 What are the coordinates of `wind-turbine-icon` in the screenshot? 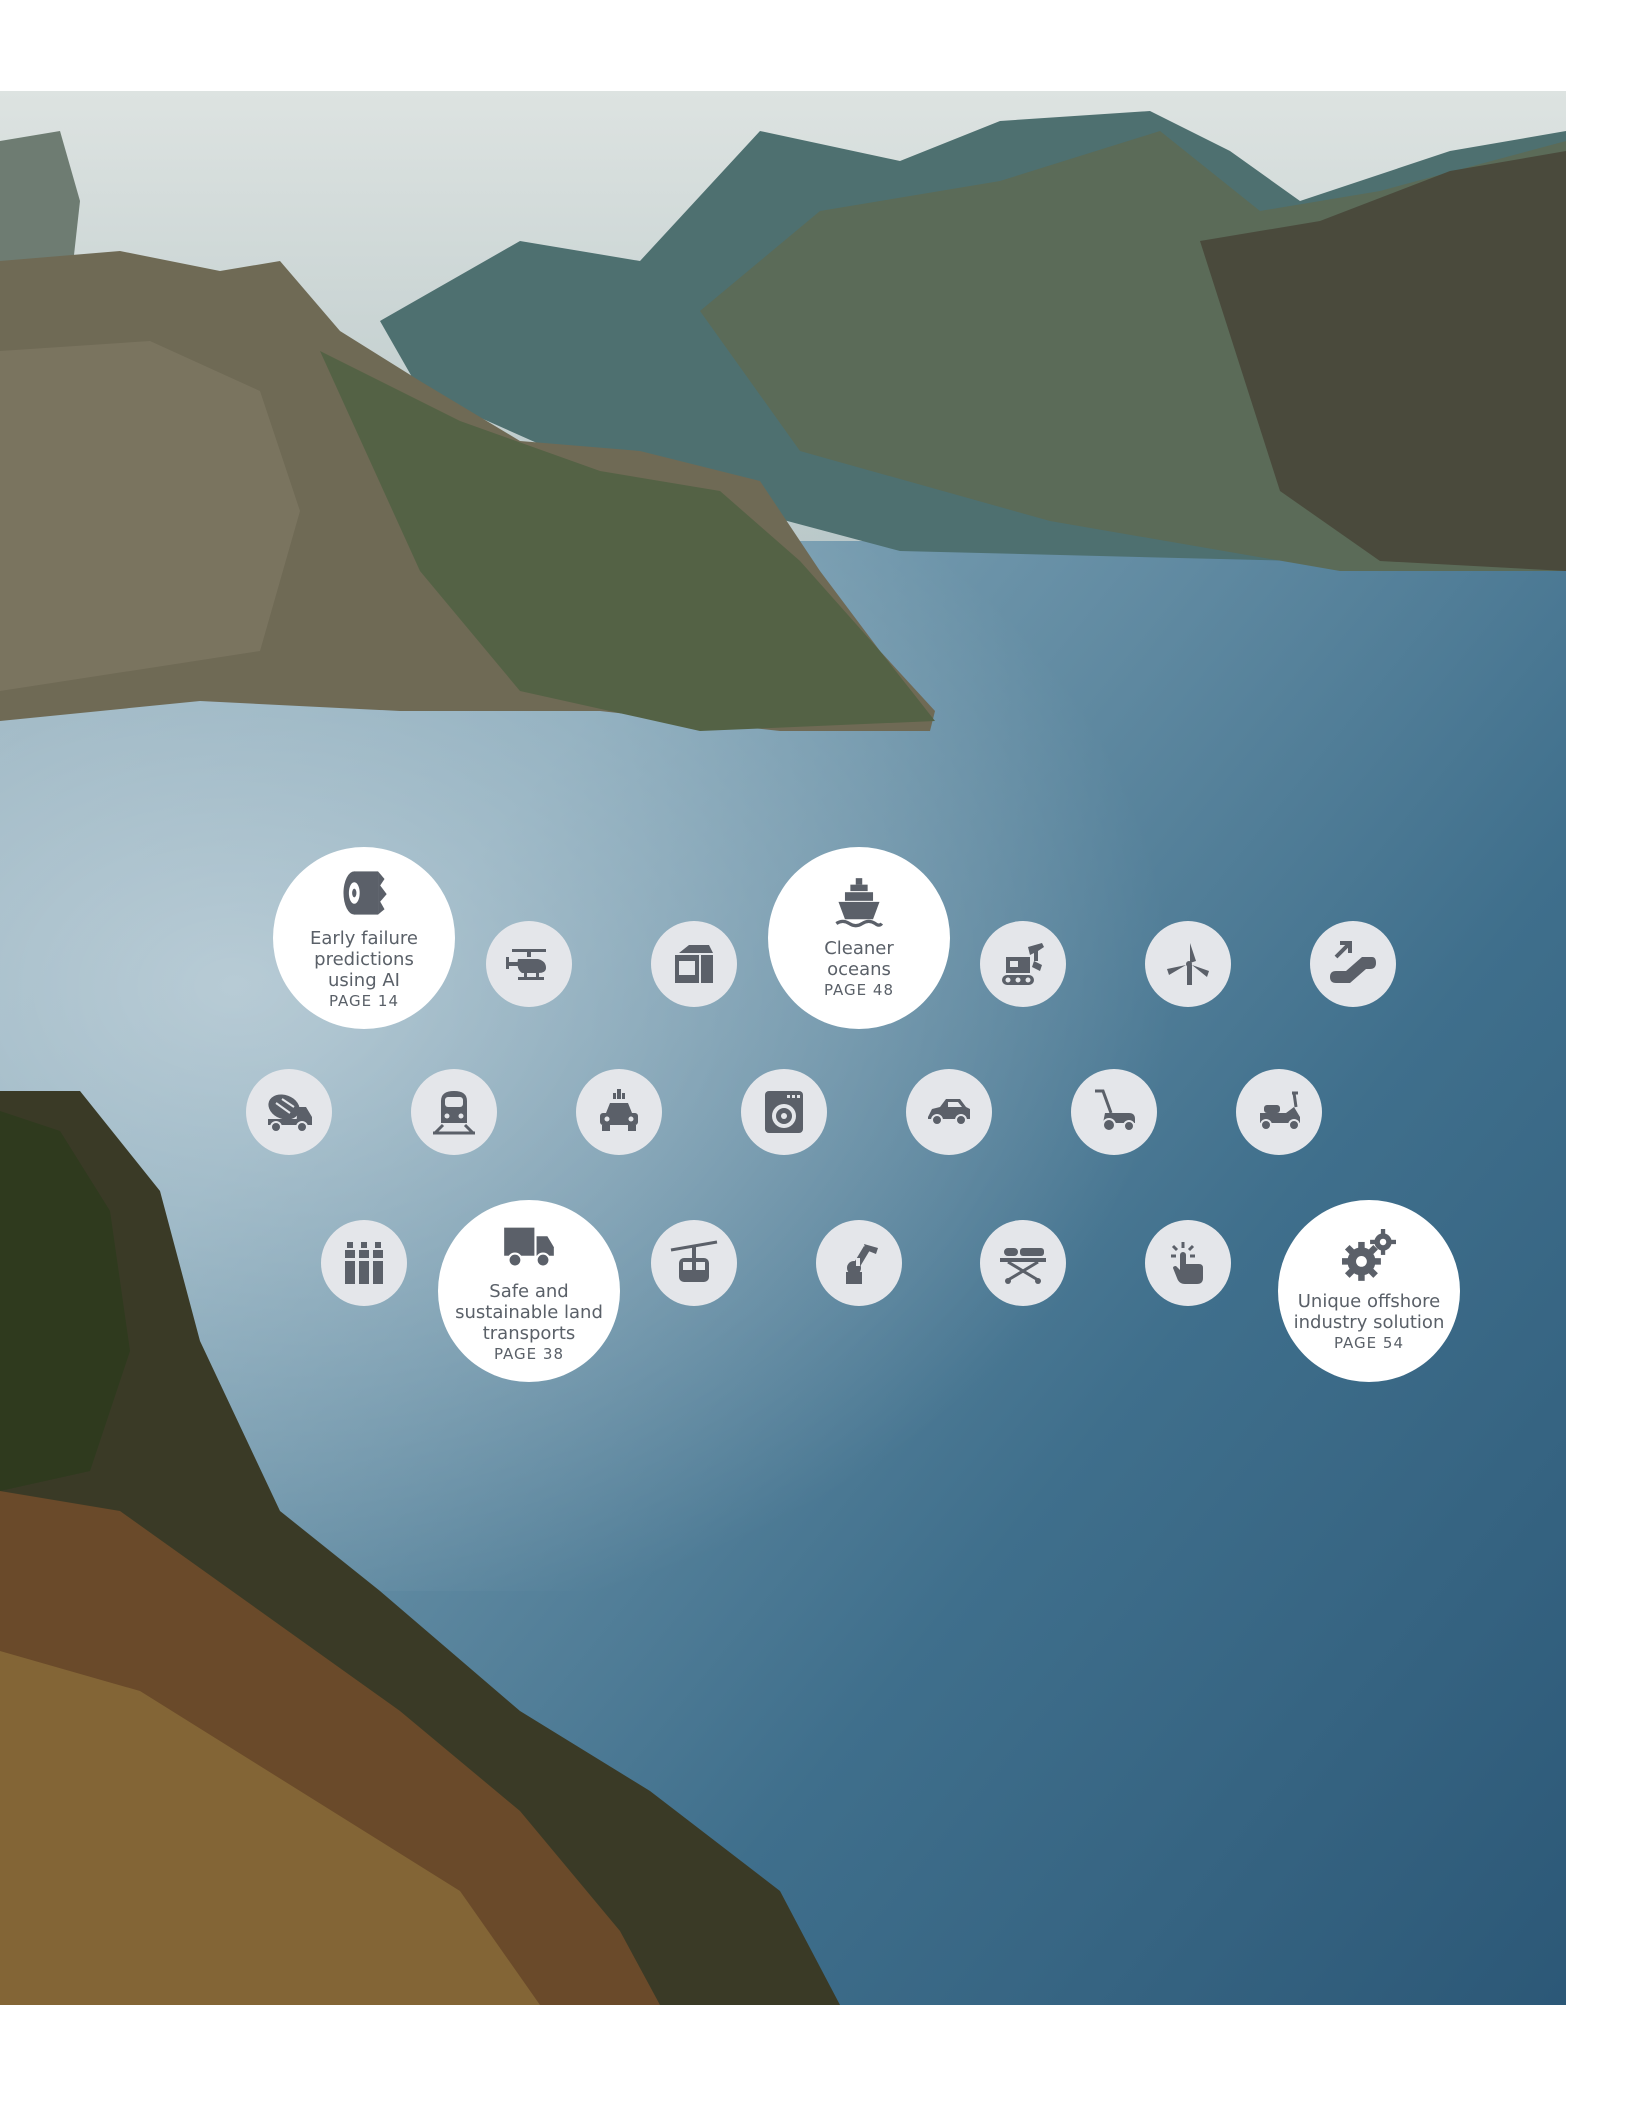 It's located at (1188, 964).